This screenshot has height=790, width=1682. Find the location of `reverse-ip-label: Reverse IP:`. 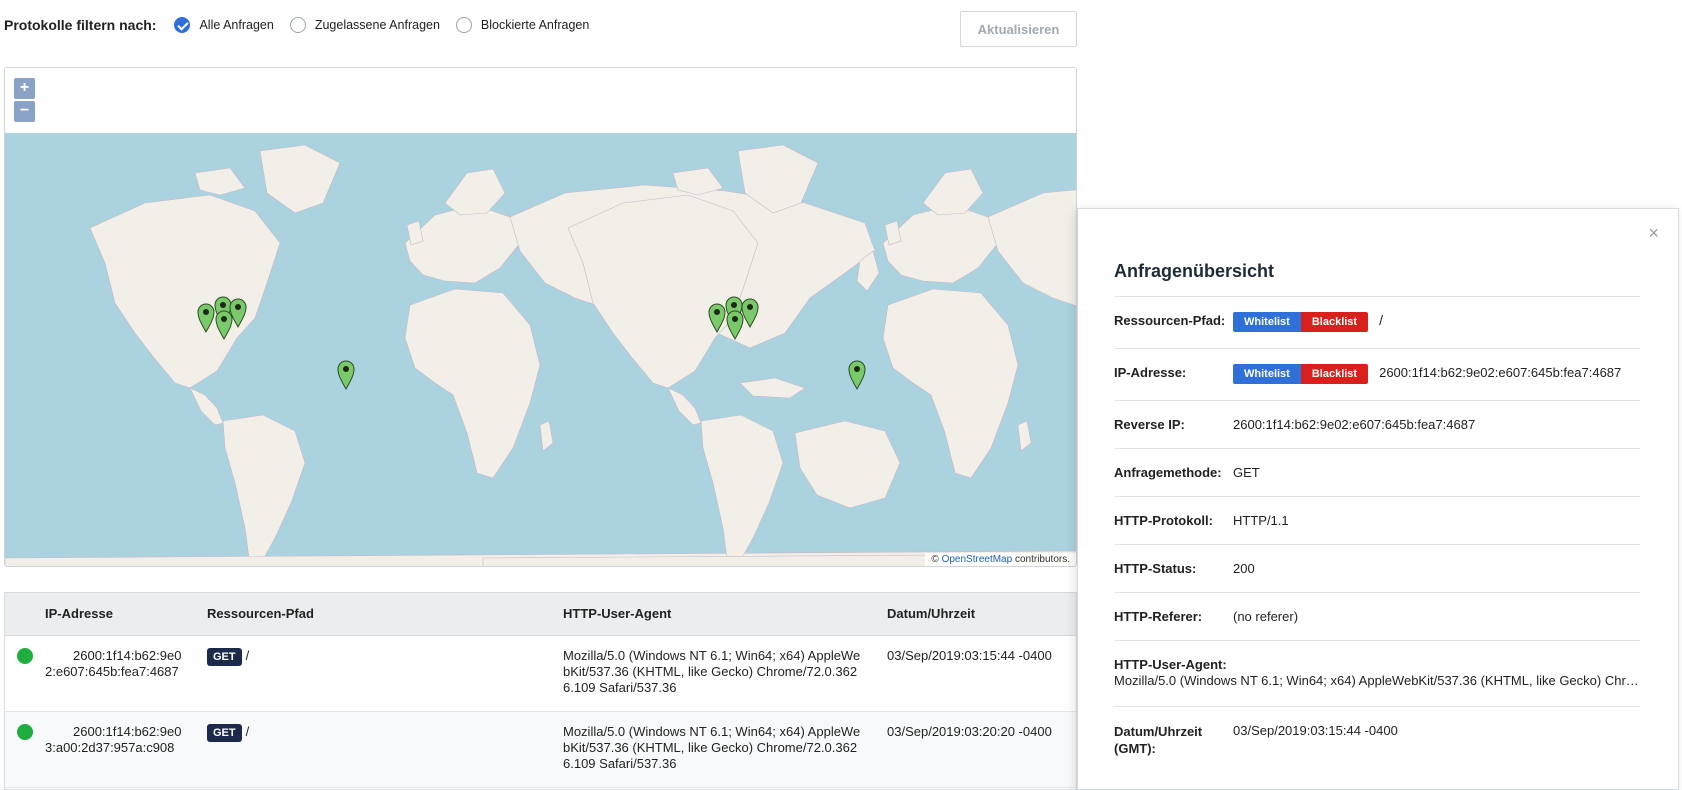

reverse-ip-label: Reverse IP: is located at coordinates (1149, 424).